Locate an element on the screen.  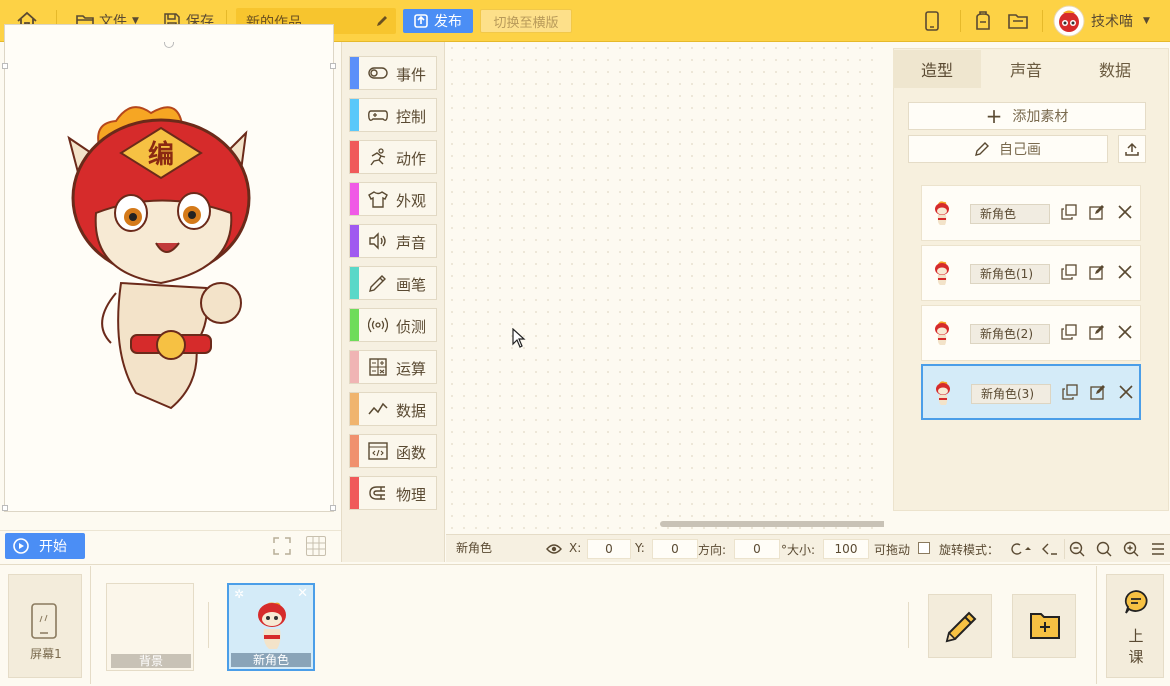
pencil-icon is located at coordinates (961, 627).